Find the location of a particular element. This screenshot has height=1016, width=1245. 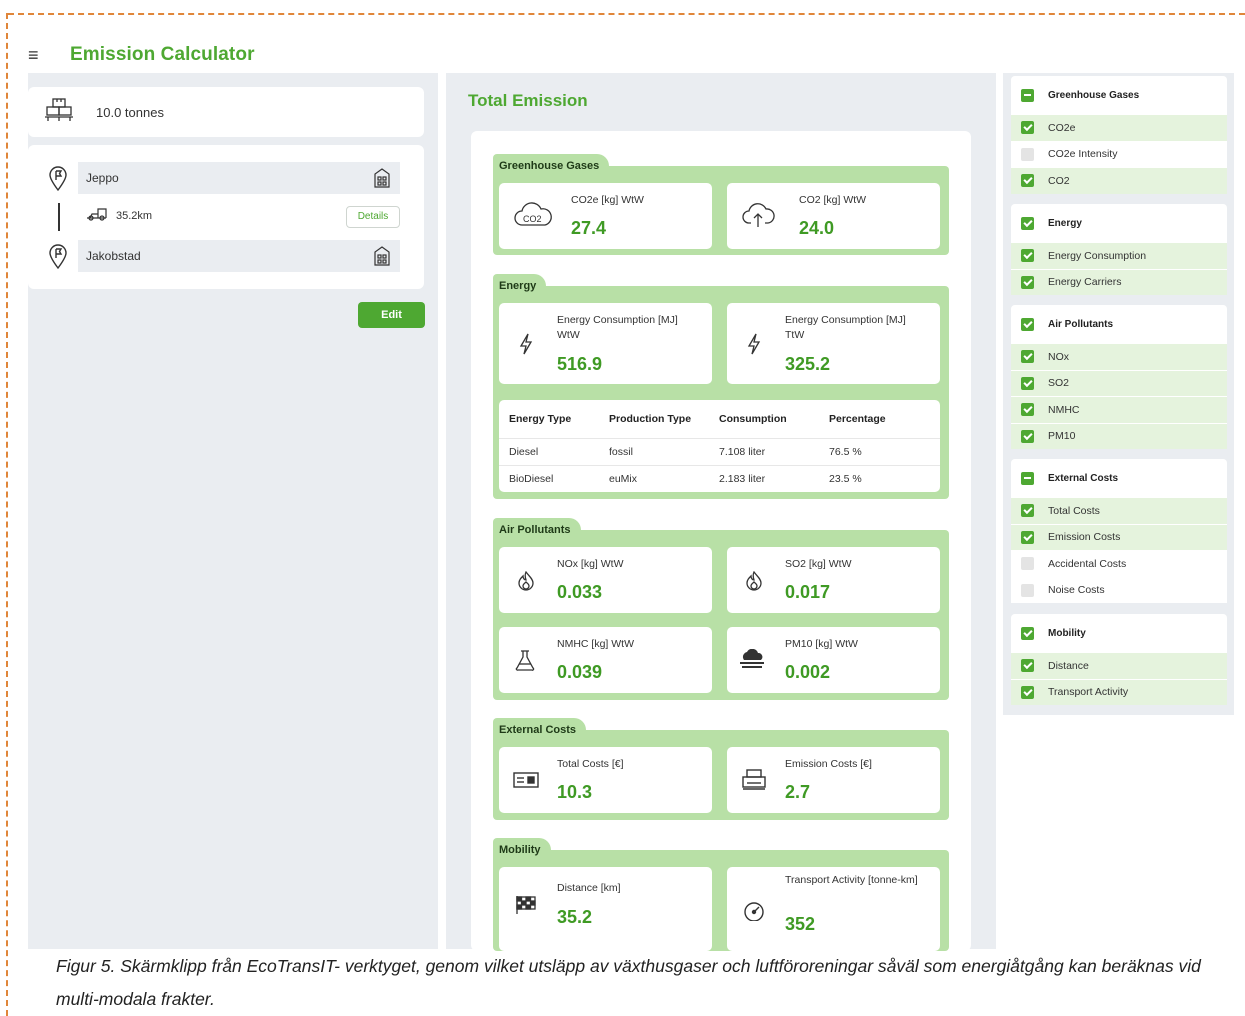

filter-group-title: Mobility is located at coordinates (1067, 633).